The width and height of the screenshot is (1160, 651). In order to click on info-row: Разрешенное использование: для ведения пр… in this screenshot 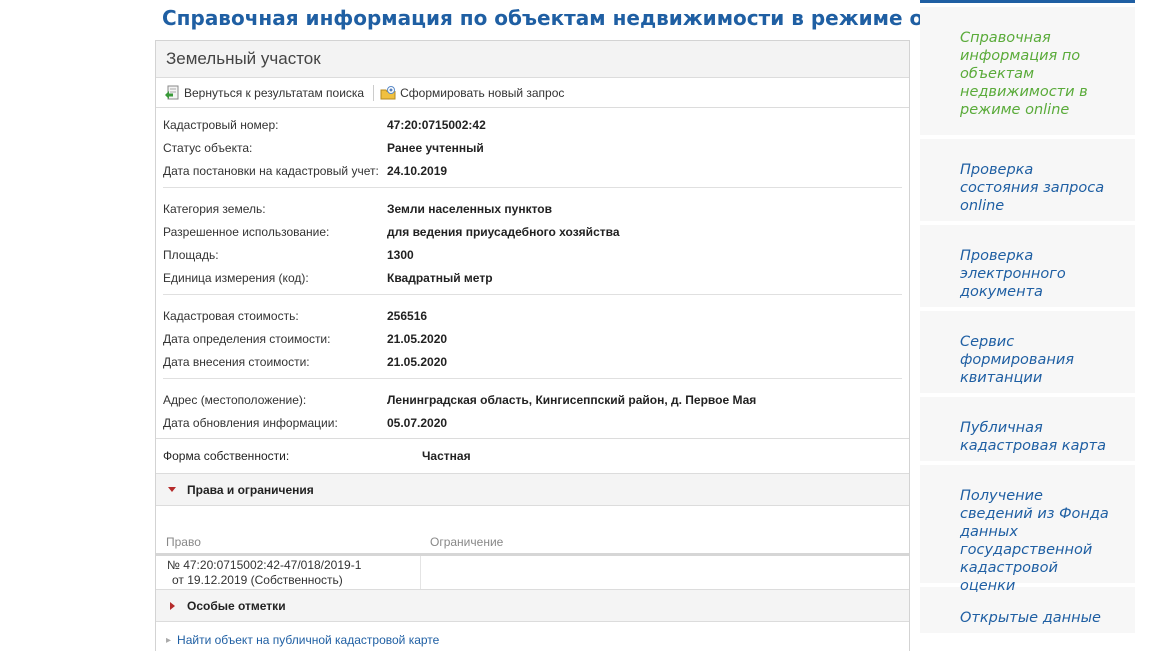, I will do `click(532, 231)`.